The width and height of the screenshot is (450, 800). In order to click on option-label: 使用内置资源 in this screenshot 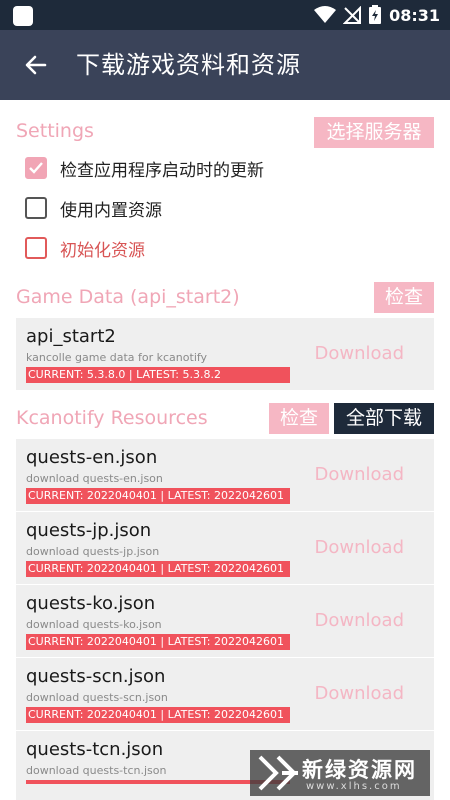, I will do `click(111, 210)`.